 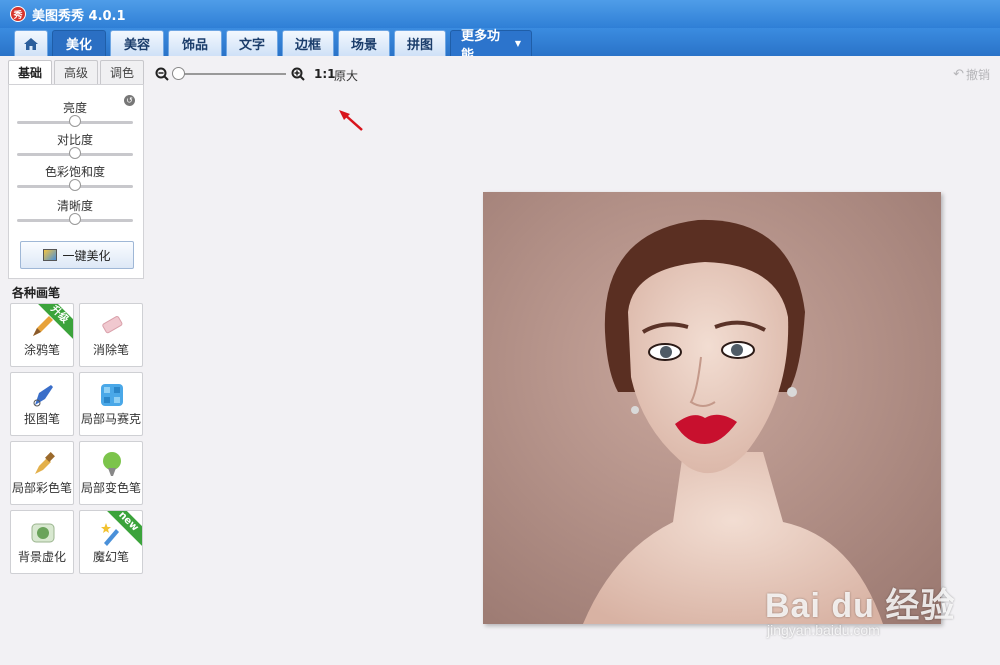 What do you see at coordinates (50, 255) in the screenshot?
I see `beautify-picture-icon` at bounding box center [50, 255].